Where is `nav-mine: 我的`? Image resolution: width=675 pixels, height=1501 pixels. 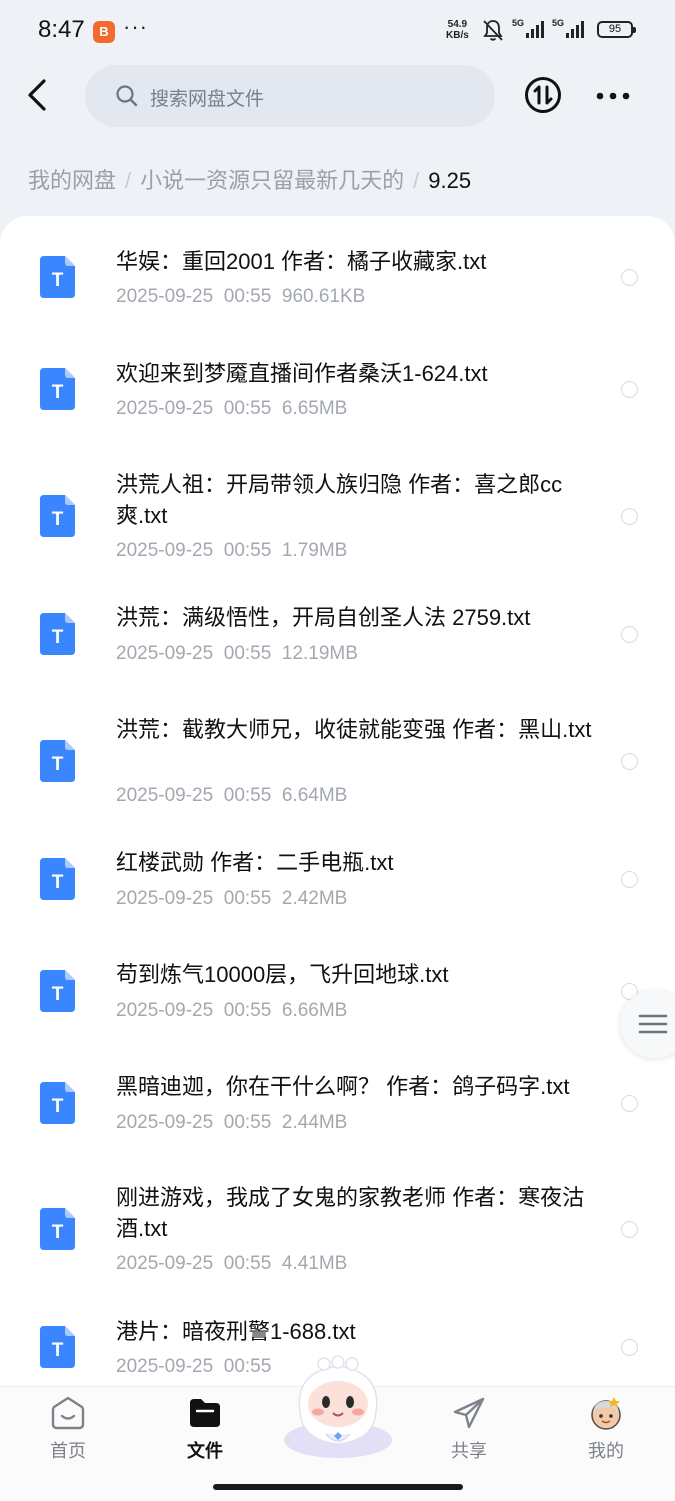 nav-mine: 我的 is located at coordinates (606, 1427).